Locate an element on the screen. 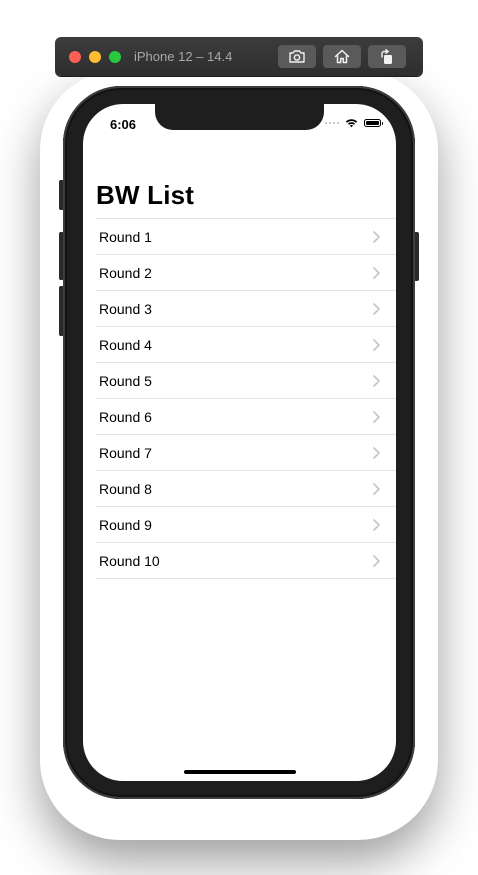  list-item-label: Round 9 is located at coordinates (125, 524).